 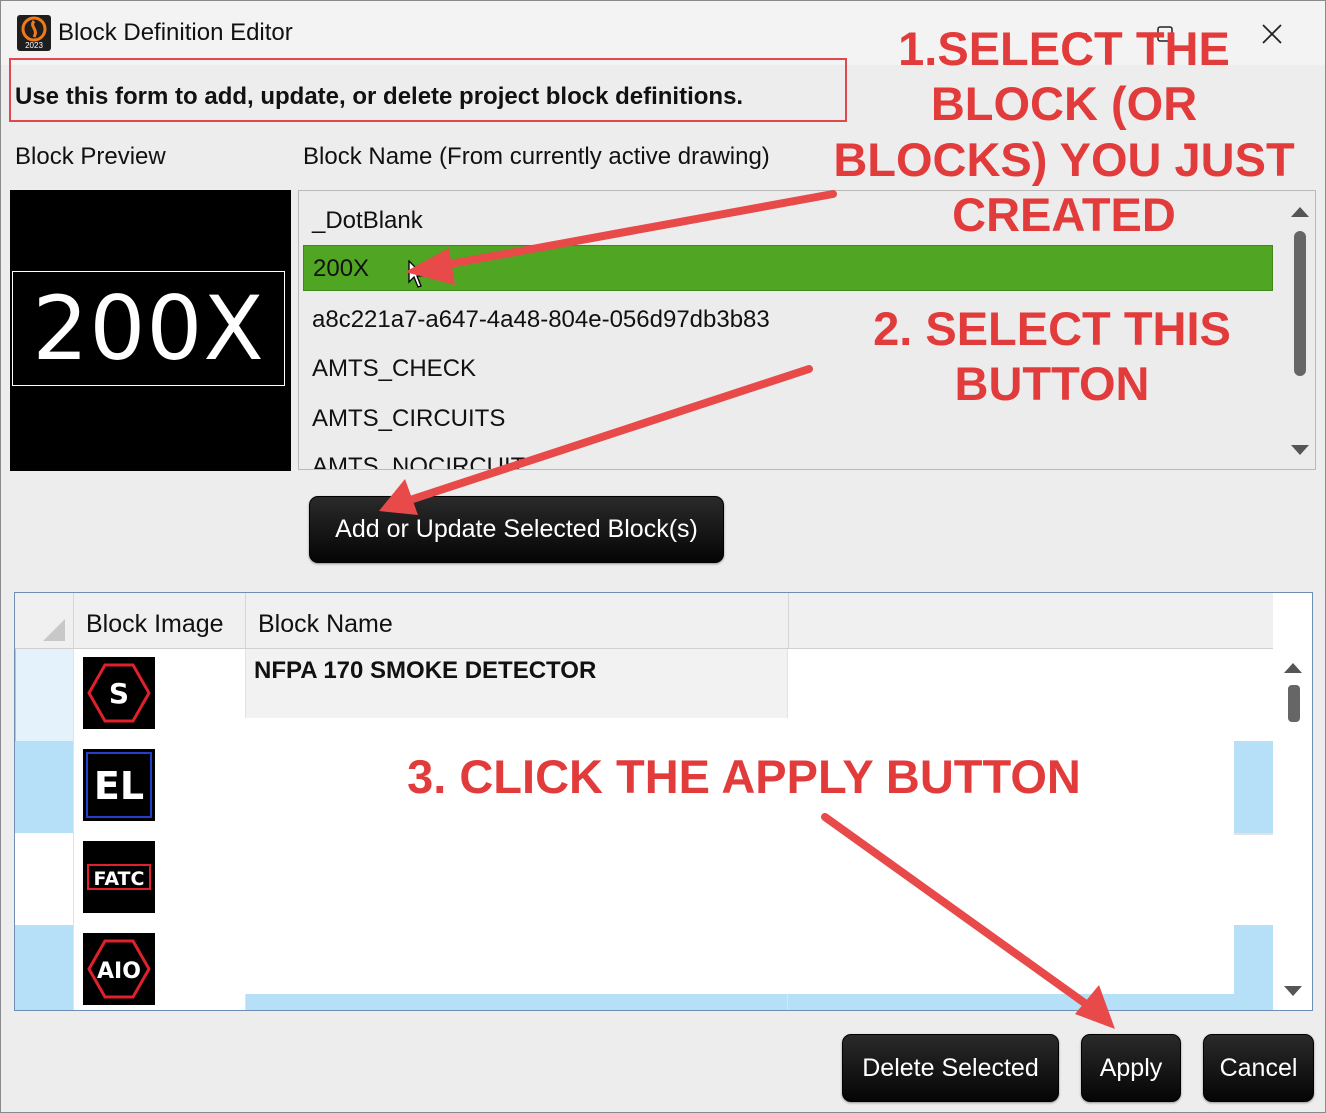 I want to click on scroll-up-icon, so click(x=1293, y=668).